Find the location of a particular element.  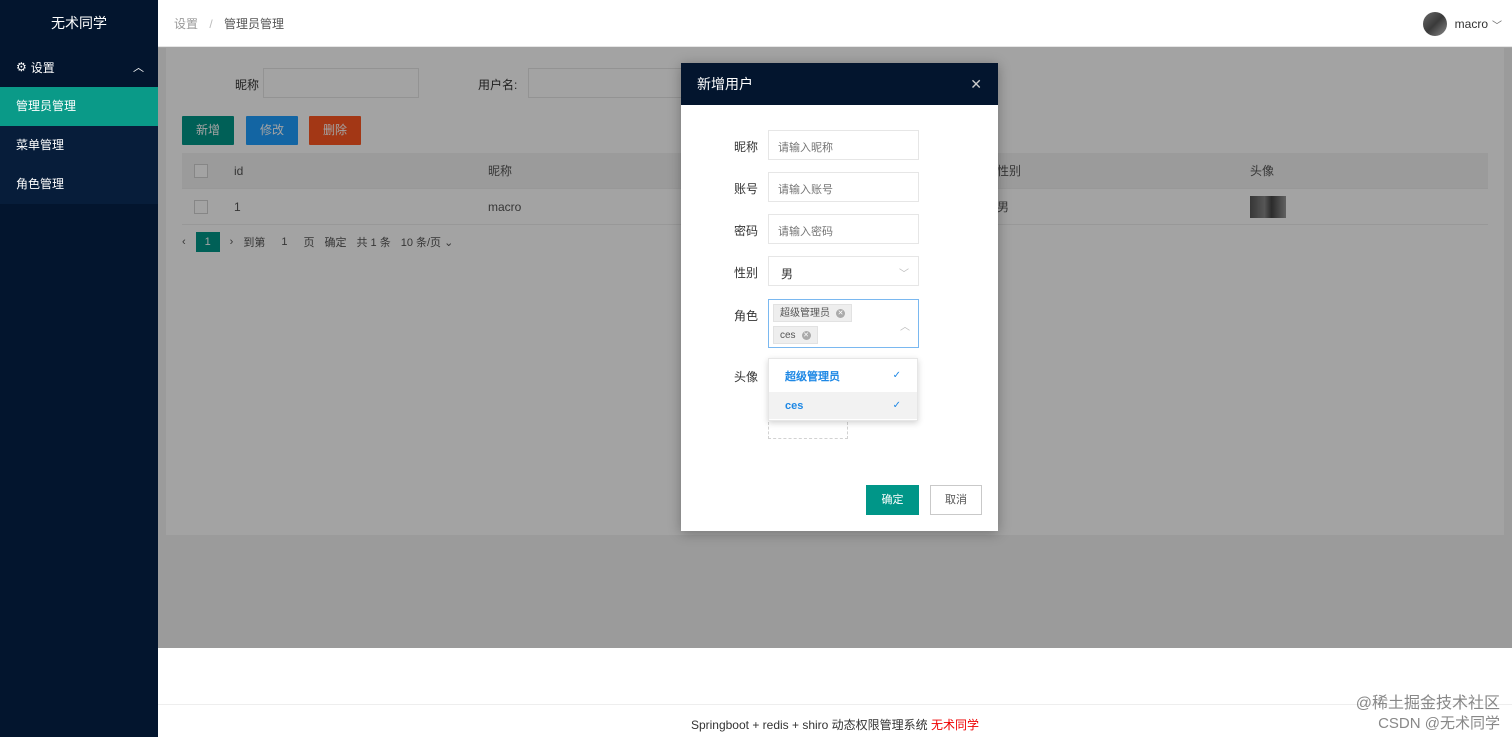

account-field: 请输入账号 is located at coordinates (843, 187).